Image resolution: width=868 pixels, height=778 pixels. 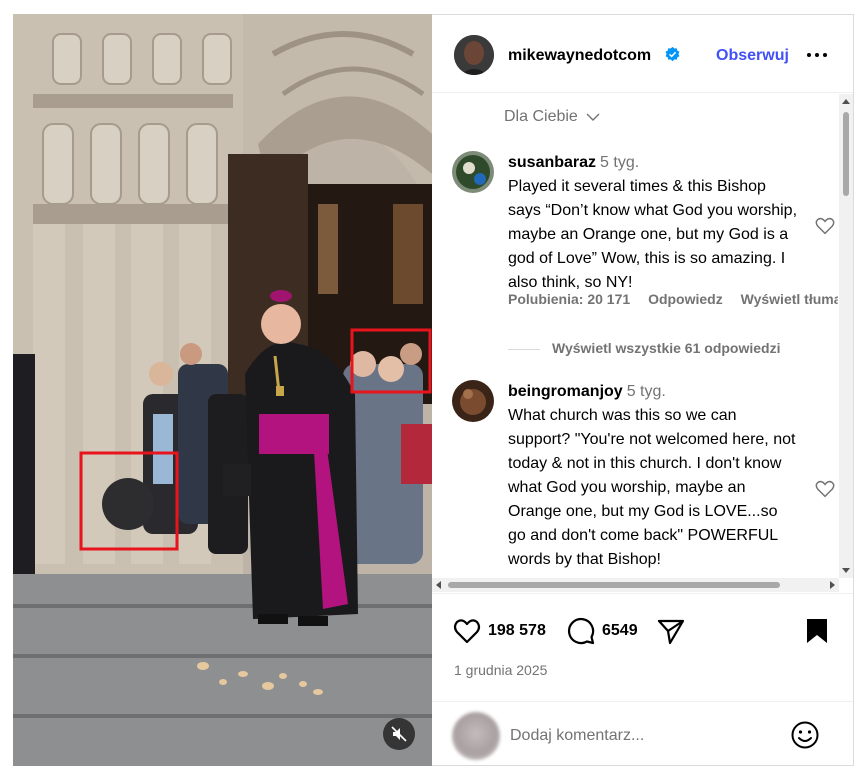 What do you see at coordinates (817, 631) in the screenshot?
I see `bookmark-icon` at bounding box center [817, 631].